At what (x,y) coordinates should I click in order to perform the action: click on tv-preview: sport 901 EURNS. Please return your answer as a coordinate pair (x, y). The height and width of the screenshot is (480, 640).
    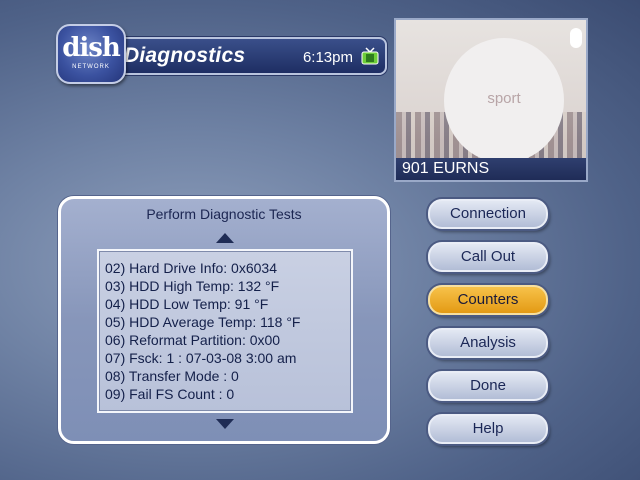
    Looking at the image, I should click on (491, 100).